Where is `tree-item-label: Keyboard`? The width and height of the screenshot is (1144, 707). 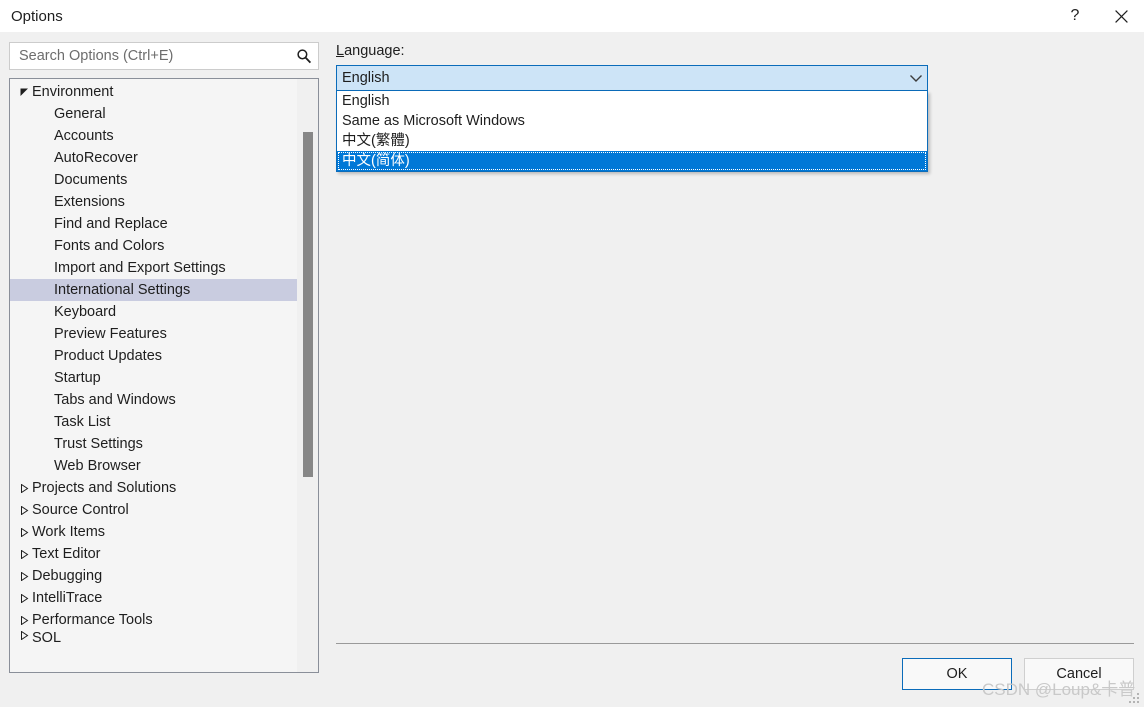
tree-item-label: Keyboard is located at coordinates (85, 311).